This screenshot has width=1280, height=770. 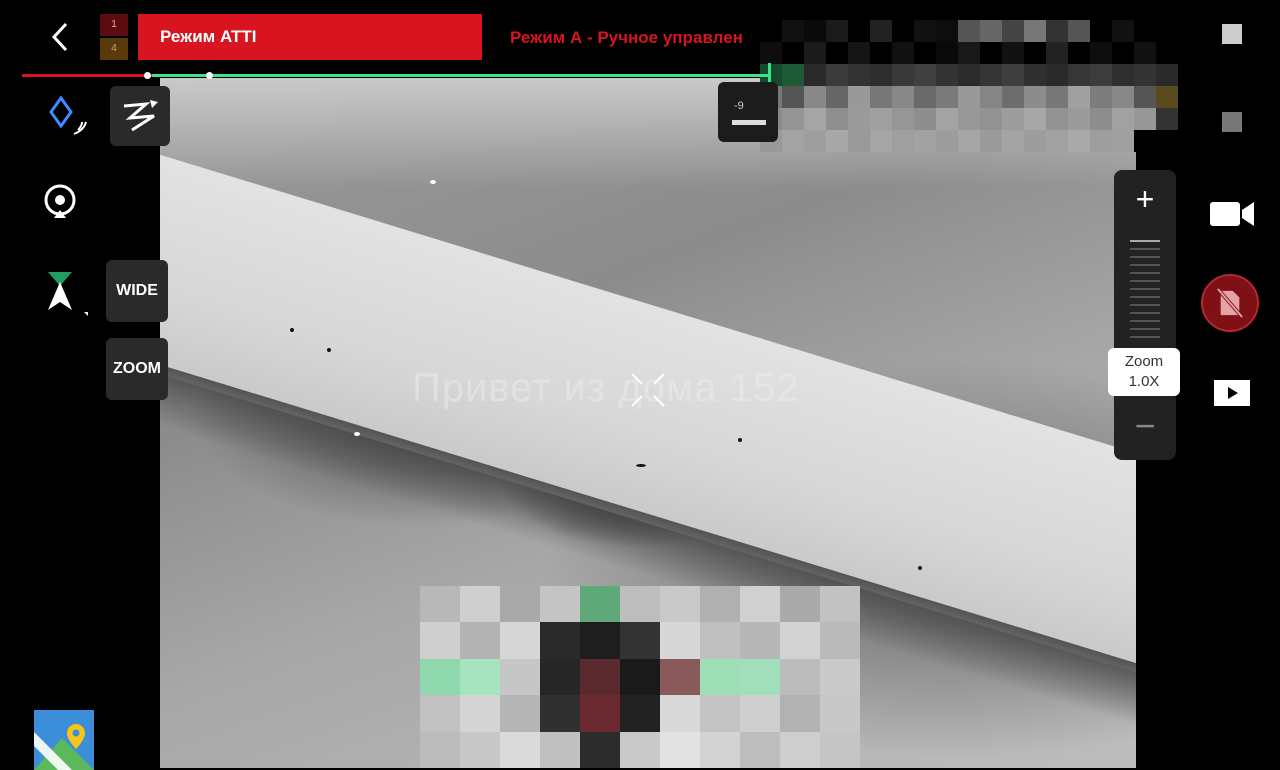 I want to click on target-pin-icon, so click(x=60, y=202).